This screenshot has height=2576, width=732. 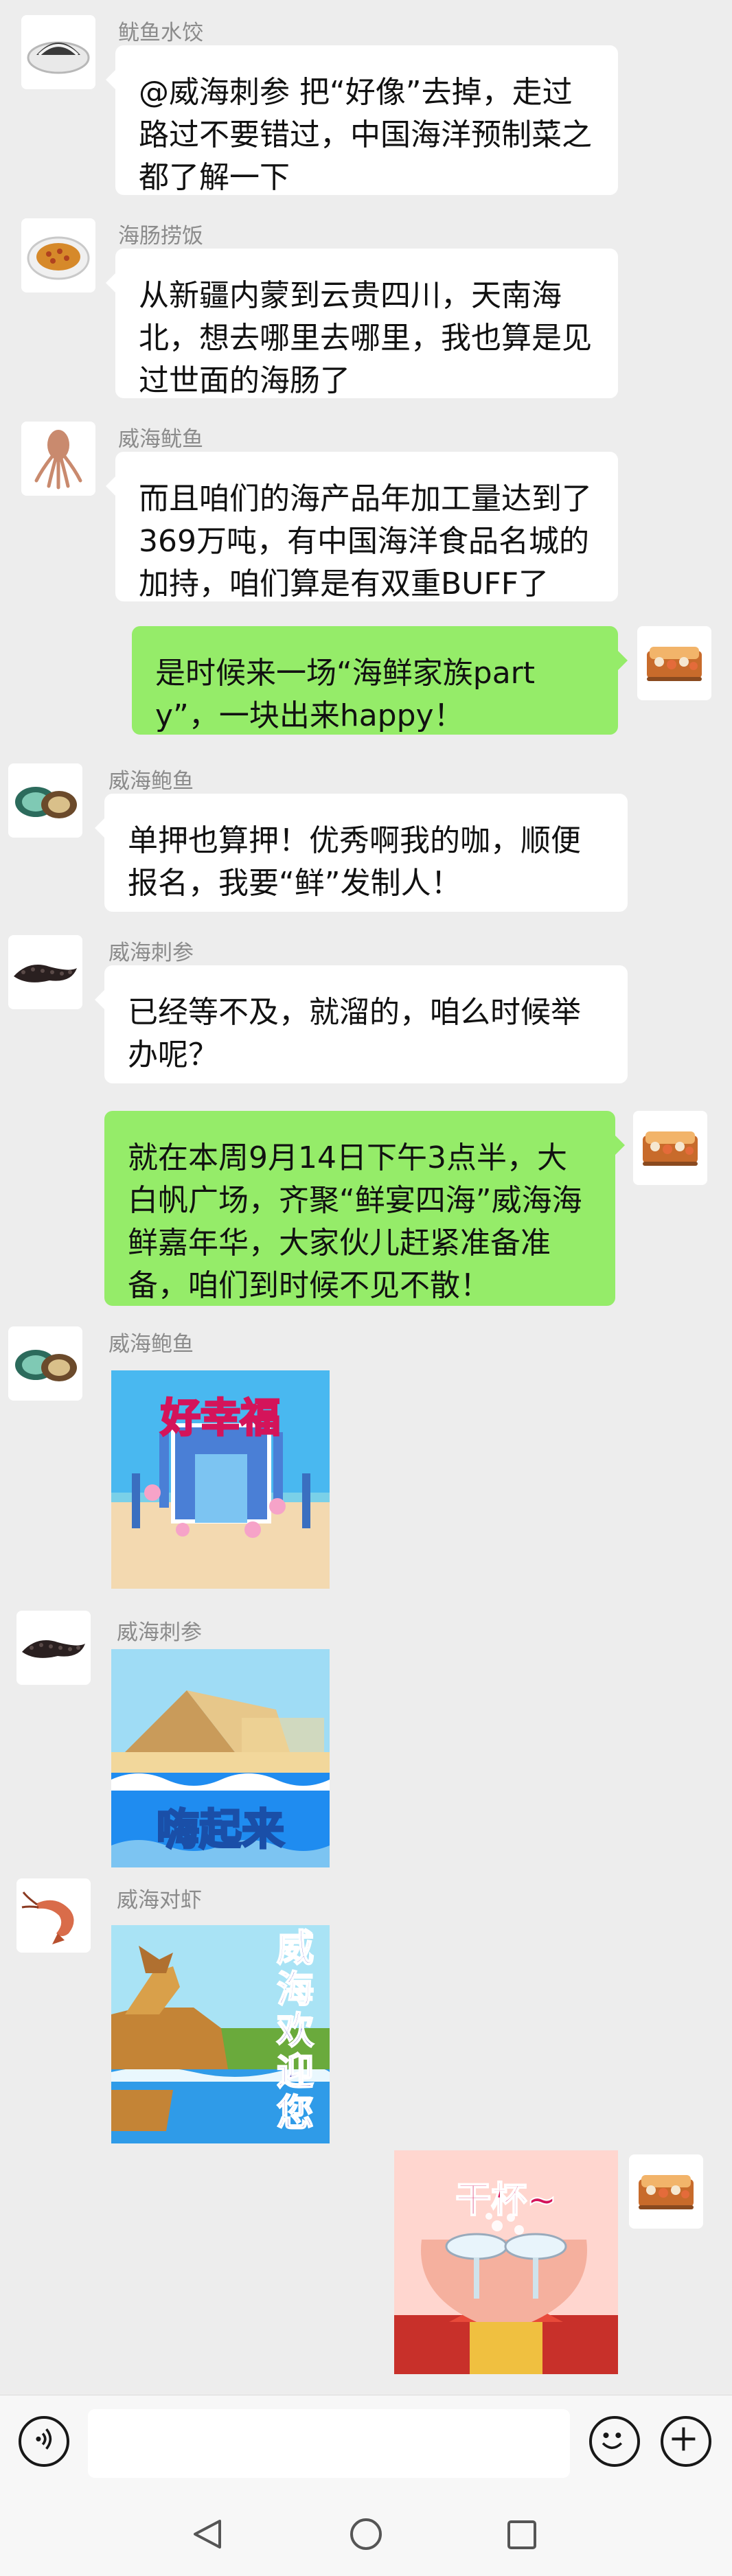 I want to click on message-bubble: 单押也算押！优秀啊我的咖，顺便报名，我要“鲜”发制人！, so click(x=361, y=853).